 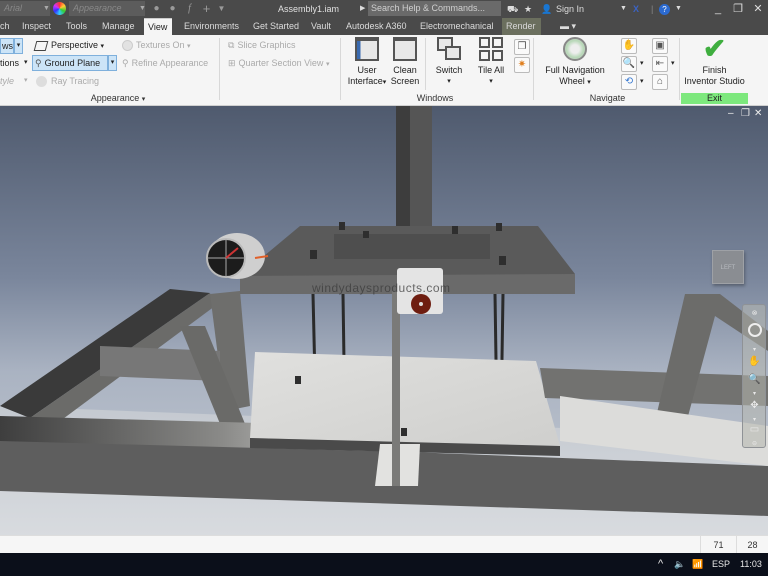 I want to click on tab-view: View, so click(x=158, y=26).